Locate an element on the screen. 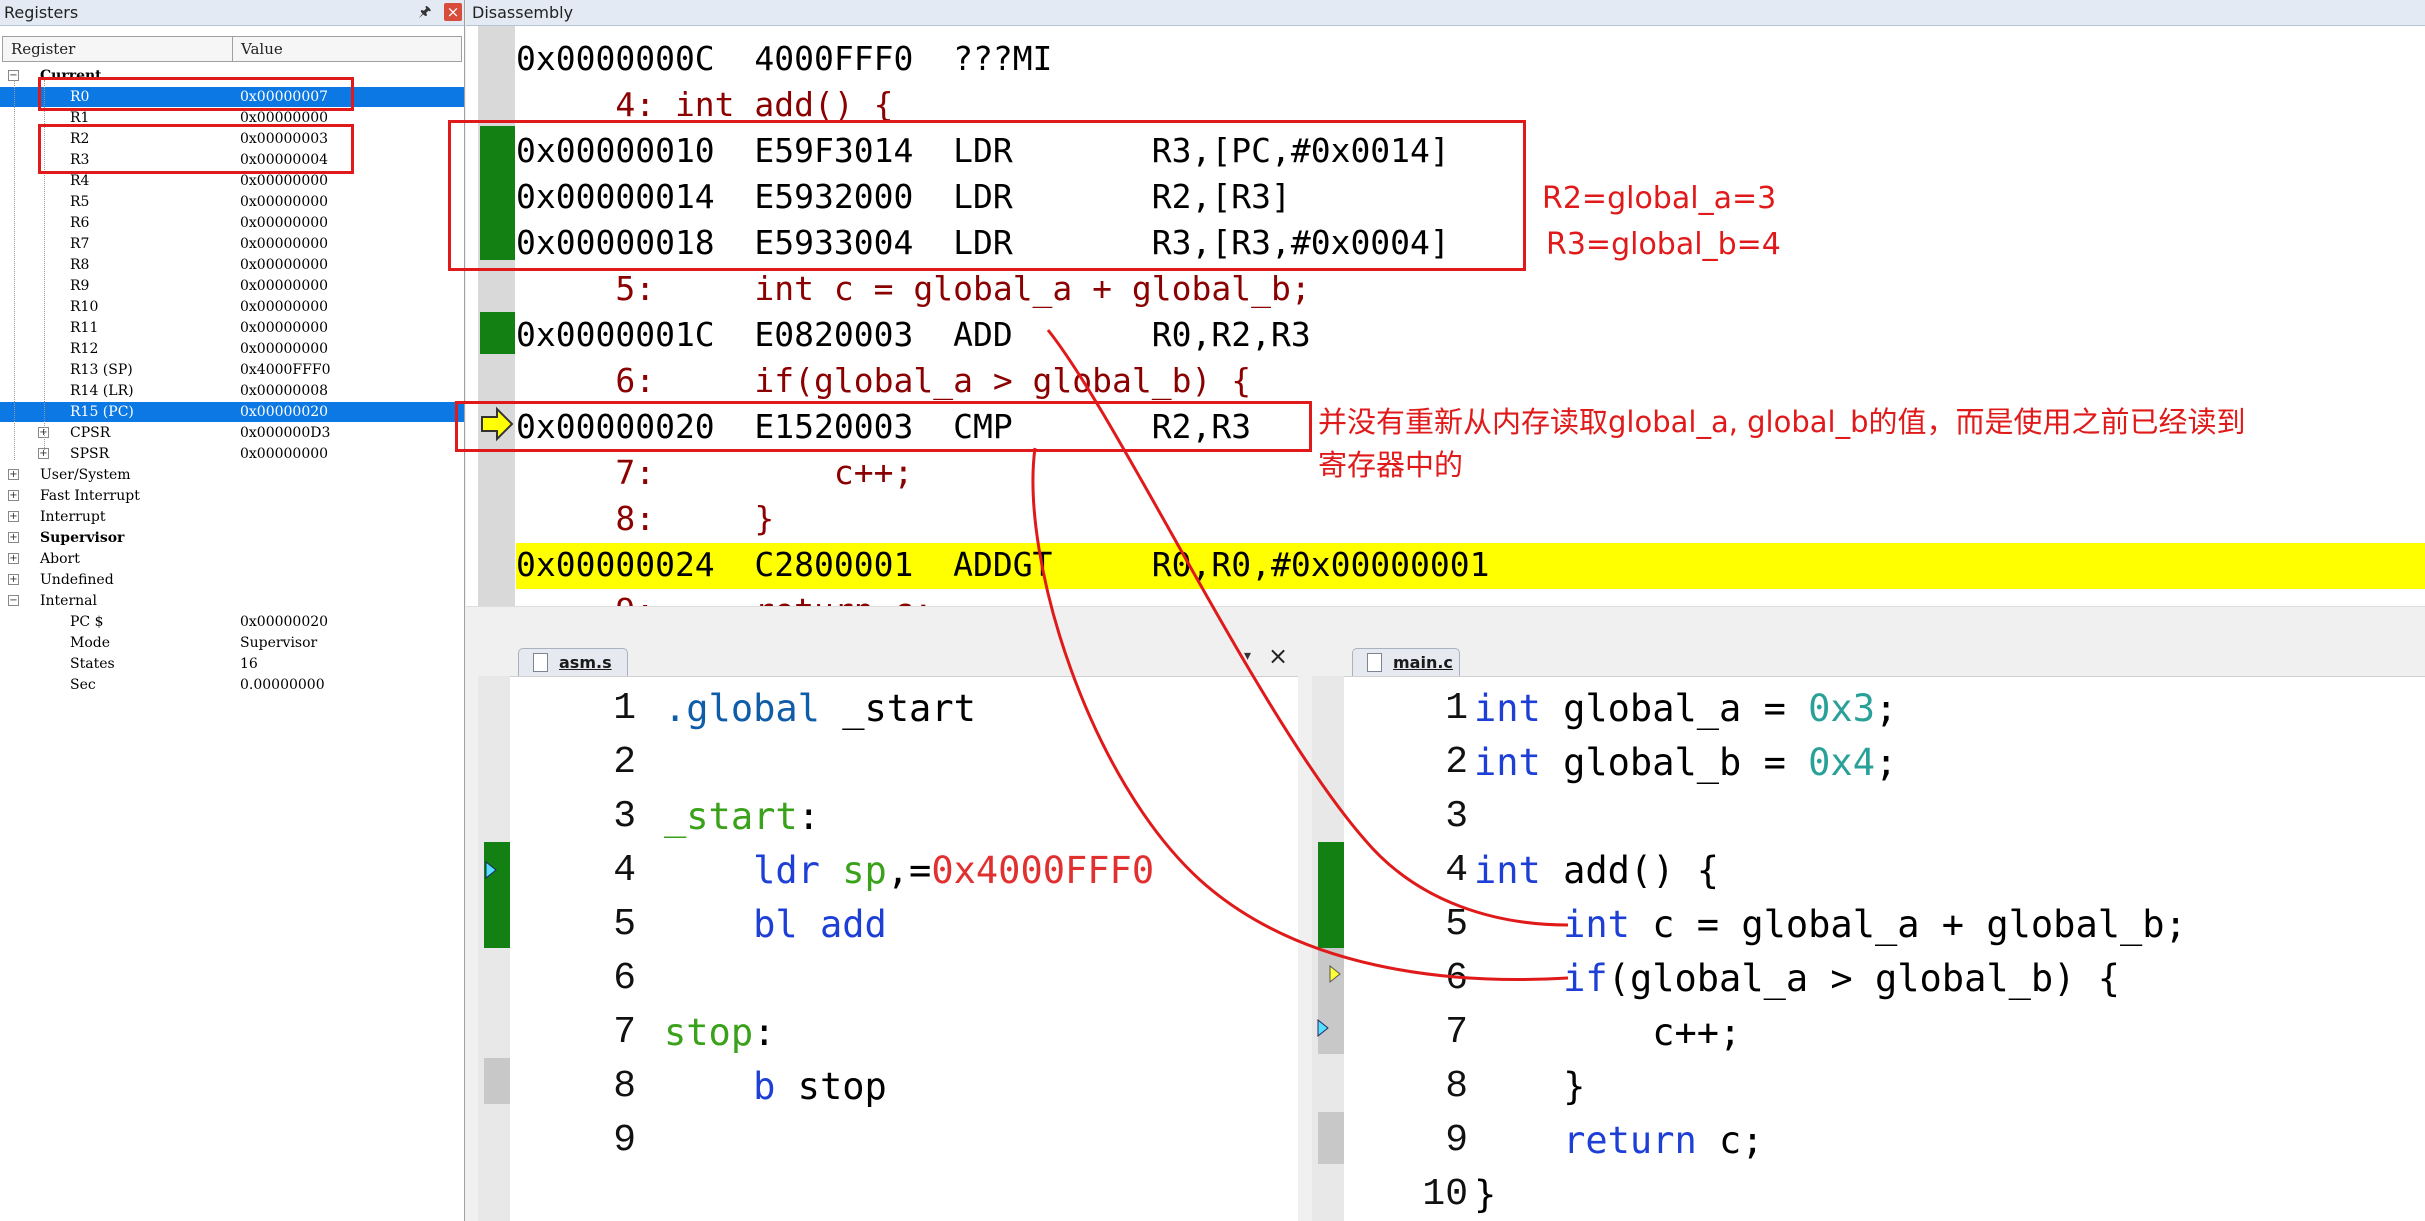 This screenshot has width=2425, height=1221. annotation-note-cmp-2: 寄存器中的 is located at coordinates (1391, 465).